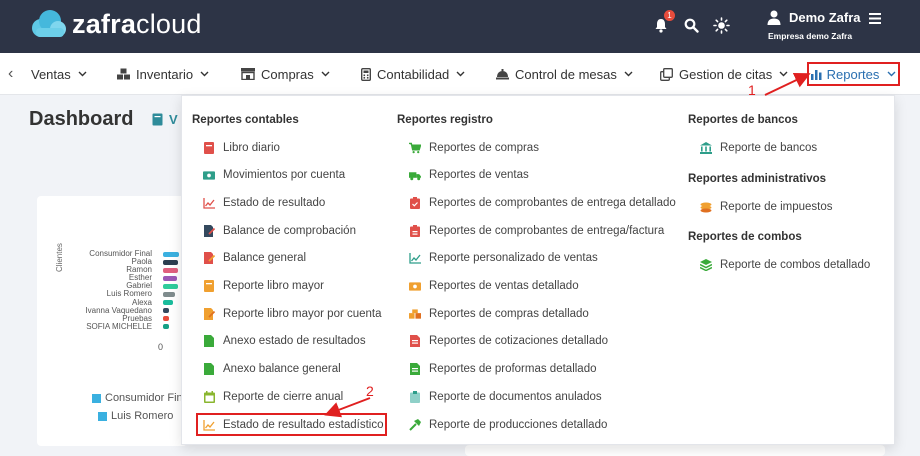 The height and width of the screenshot is (456, 920). What do you see at coordinates (370, 391) in the screenshot?
I see `annotation-step-2: 2` at bounding box center [370, 391].